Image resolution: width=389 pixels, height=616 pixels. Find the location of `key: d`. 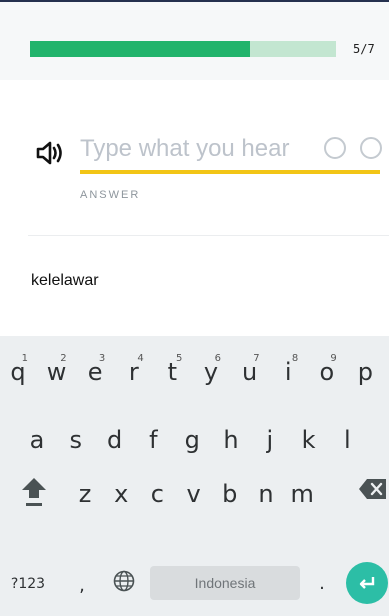

key: d is located at coordinates (115, 440).